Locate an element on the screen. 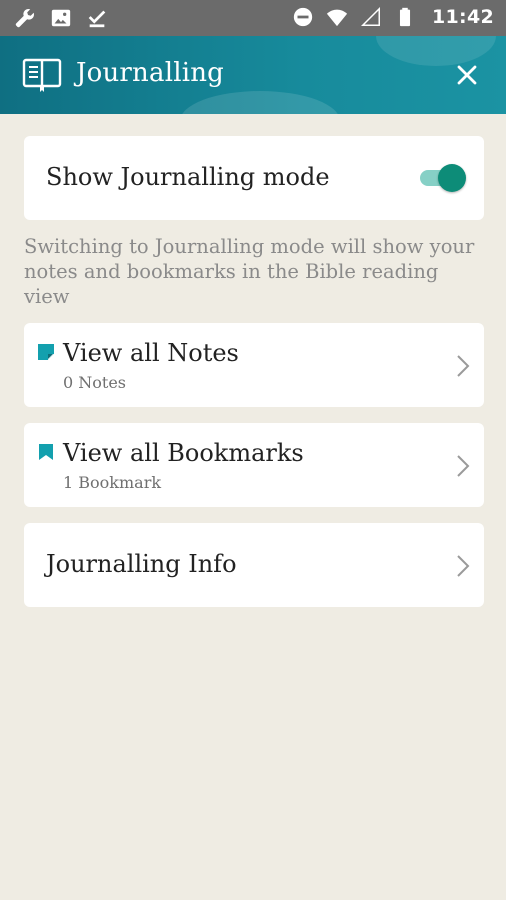 The width and height of the screenshot is (506, 900). view-all-notes-item: View all Notes 0 Notes is located at coordinates (254, 365).